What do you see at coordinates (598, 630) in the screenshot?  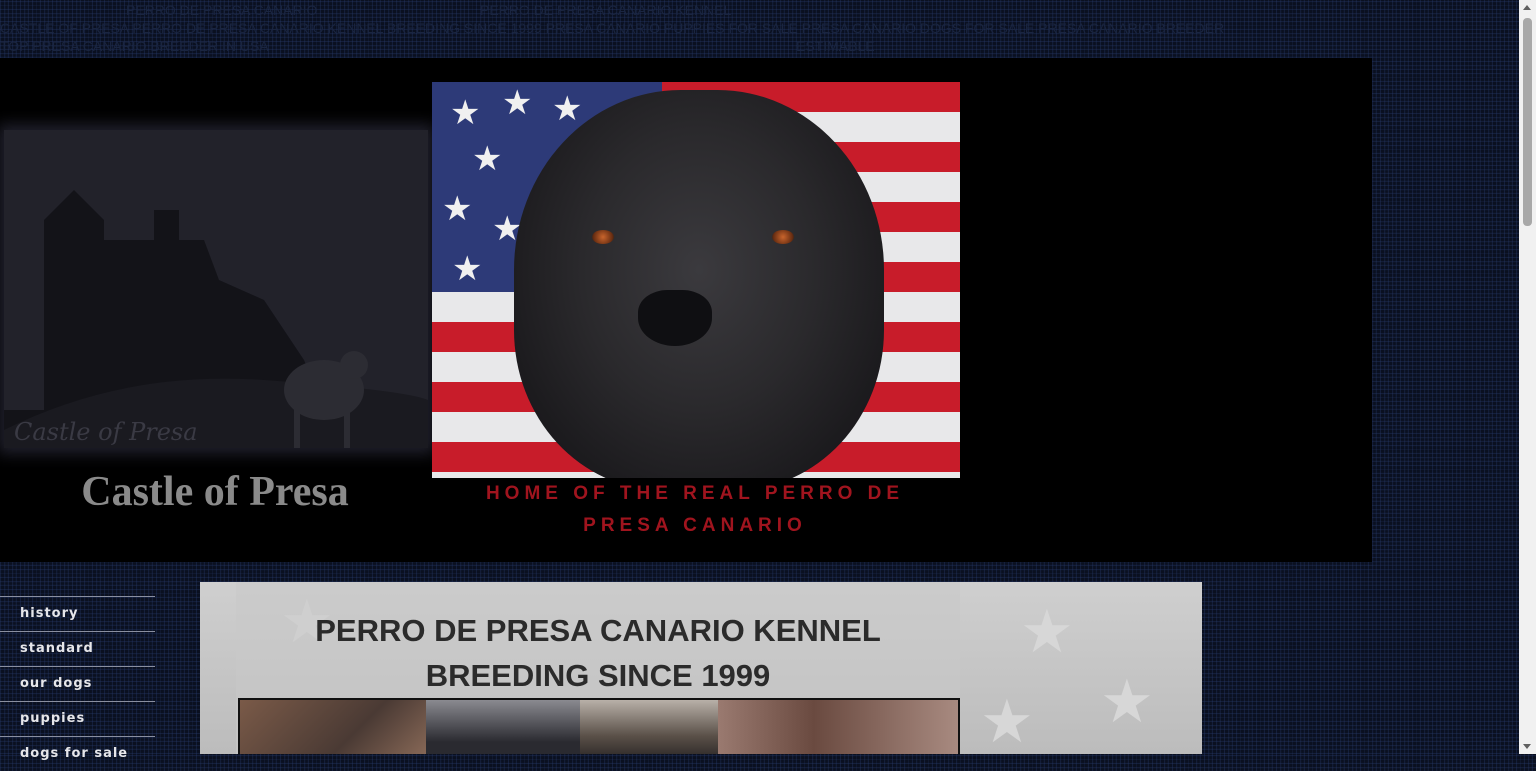 I see `content-title-line1: PERRO DE PRESA CANARIO KENNEL` at bounding box center [598, 630].